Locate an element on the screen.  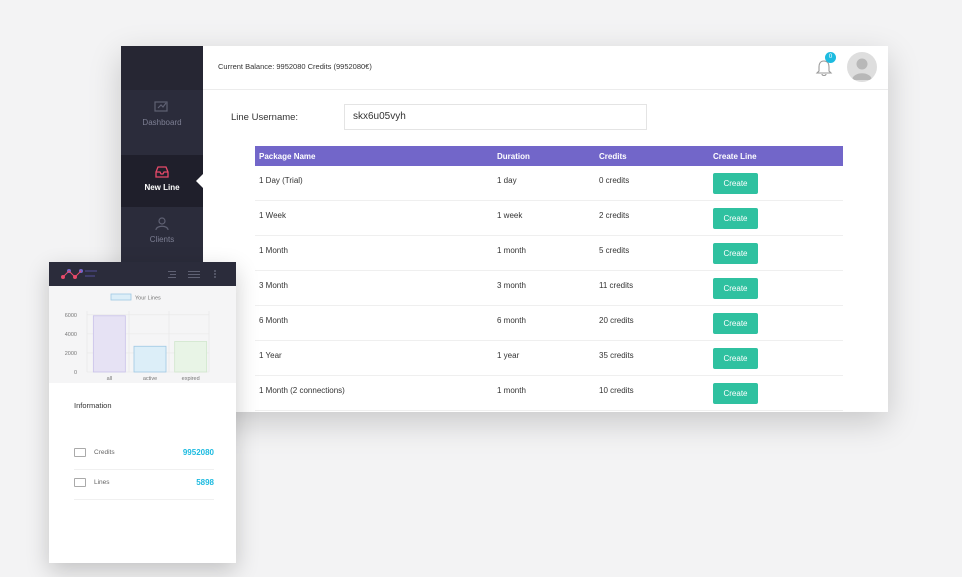
cell-package-name: 6 Month is located at coordinates (273, 320).